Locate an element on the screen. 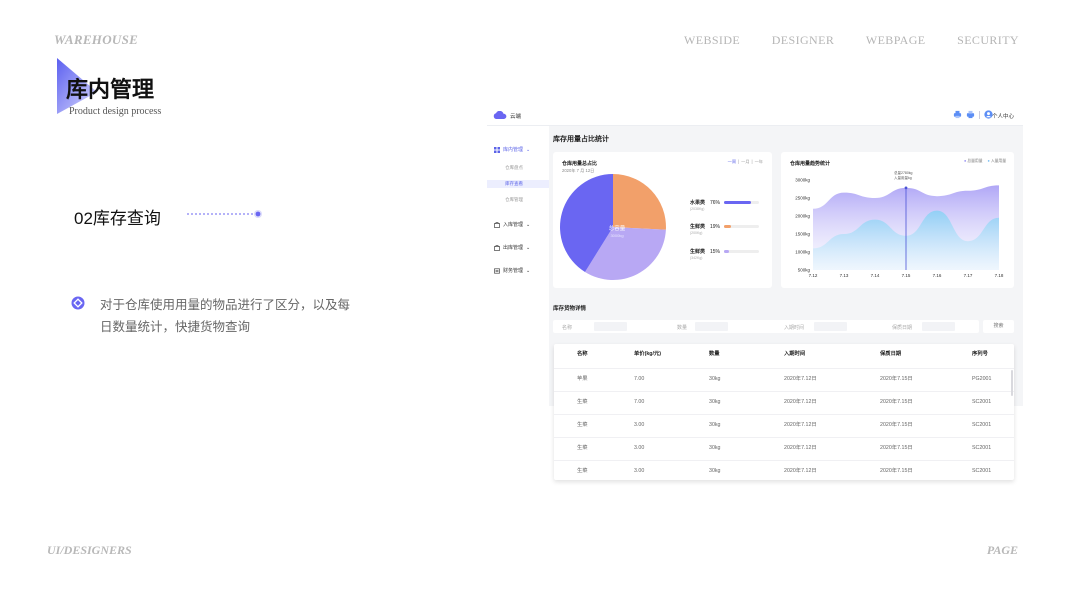 The image size is (1067, 600). column-header: 数量 is located at coordinates (714, 354).